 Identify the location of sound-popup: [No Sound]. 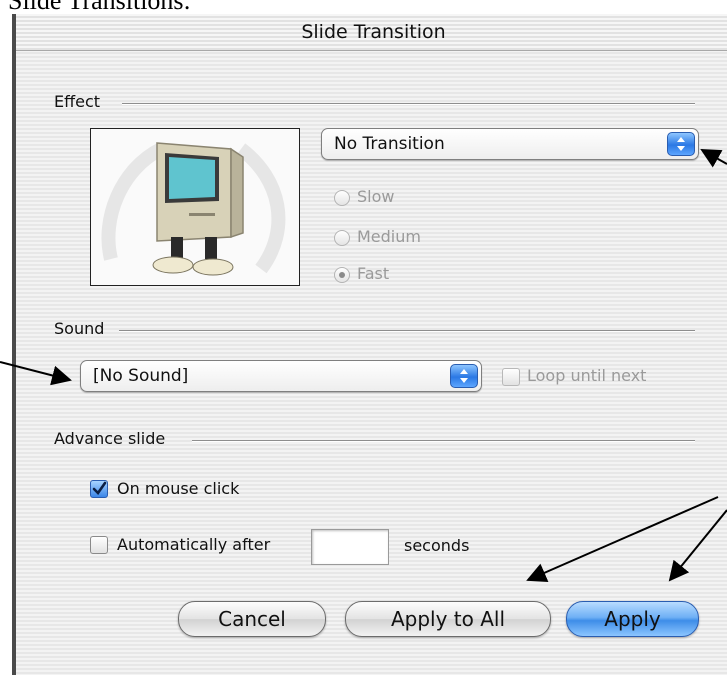
(281, 376).